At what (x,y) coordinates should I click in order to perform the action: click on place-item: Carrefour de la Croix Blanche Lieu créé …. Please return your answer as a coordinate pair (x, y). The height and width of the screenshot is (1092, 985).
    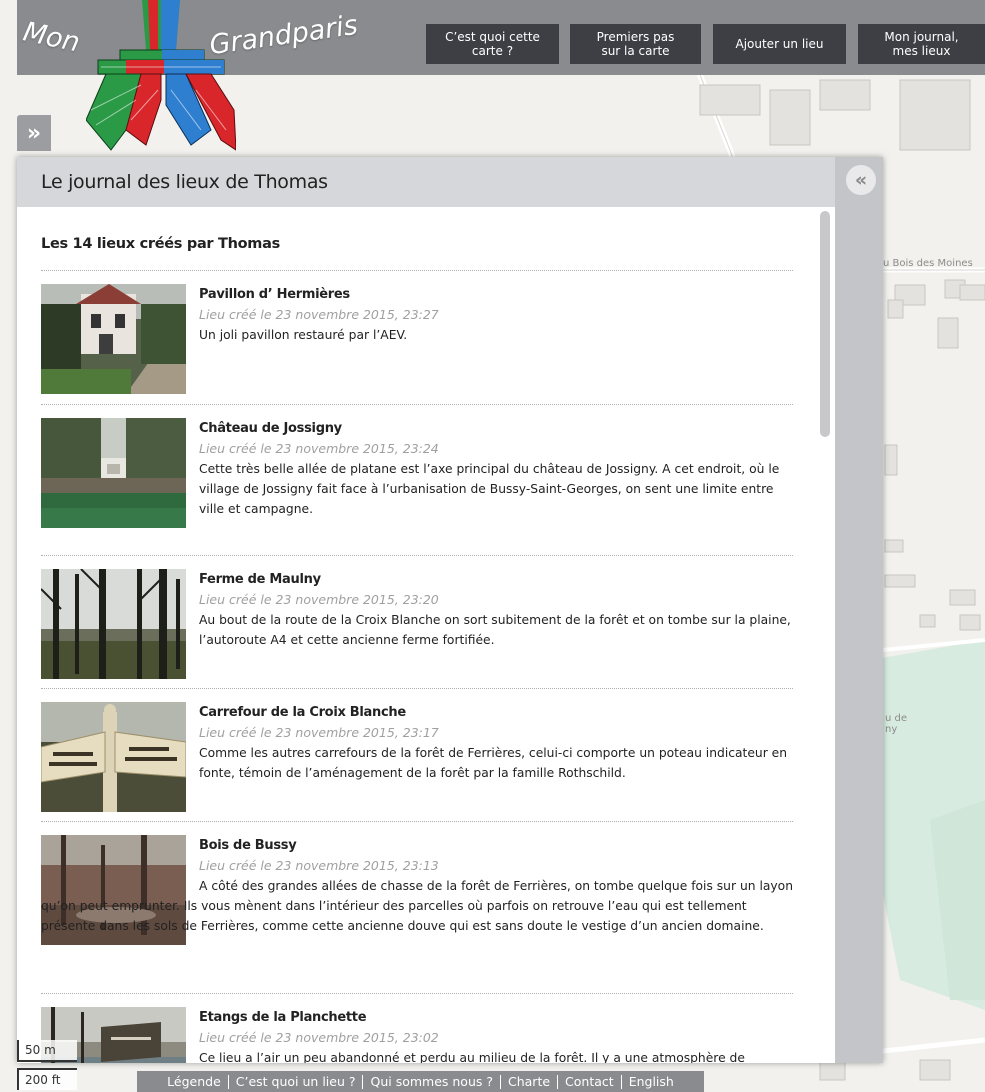
    Looking at the image, I should click on (417, 754).